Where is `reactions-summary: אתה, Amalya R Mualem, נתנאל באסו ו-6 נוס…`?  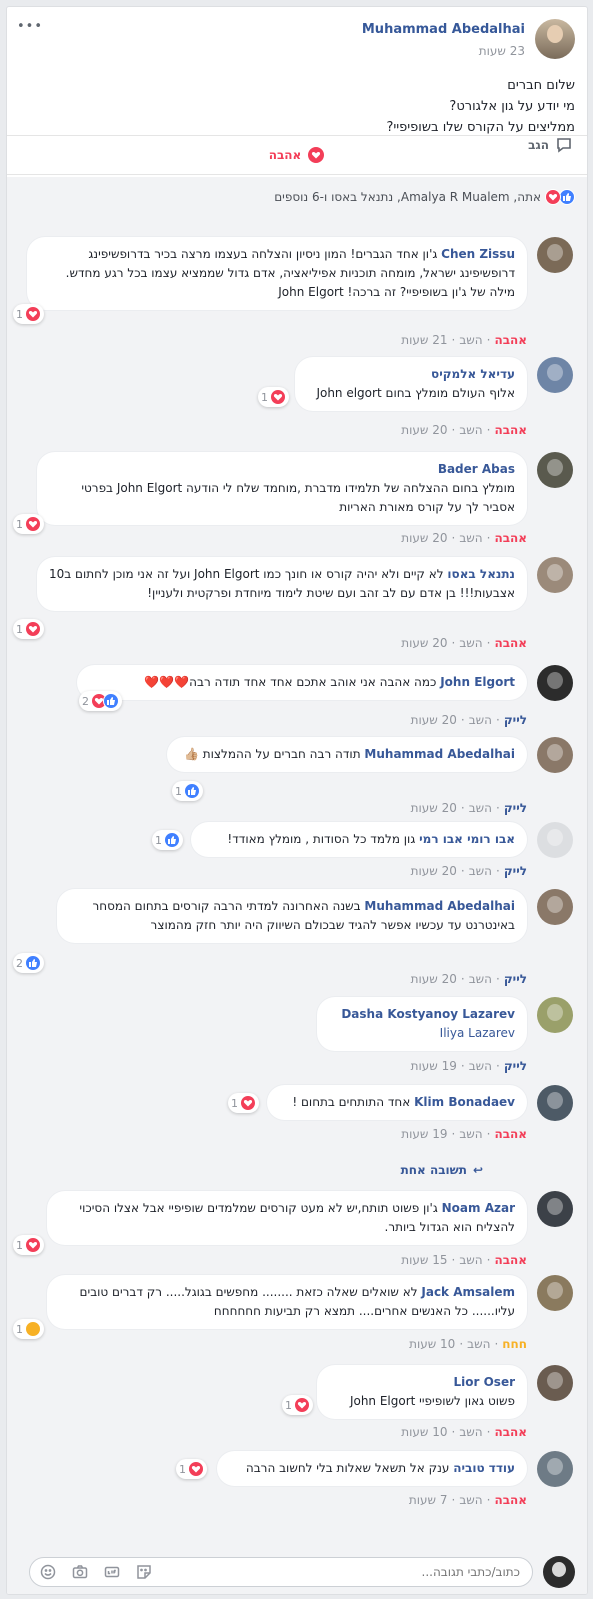 reactions-summary: אתה, Amalya R Mualem, נתנאל באסו ו-6 נוס… is located at coordinates (424, 197).